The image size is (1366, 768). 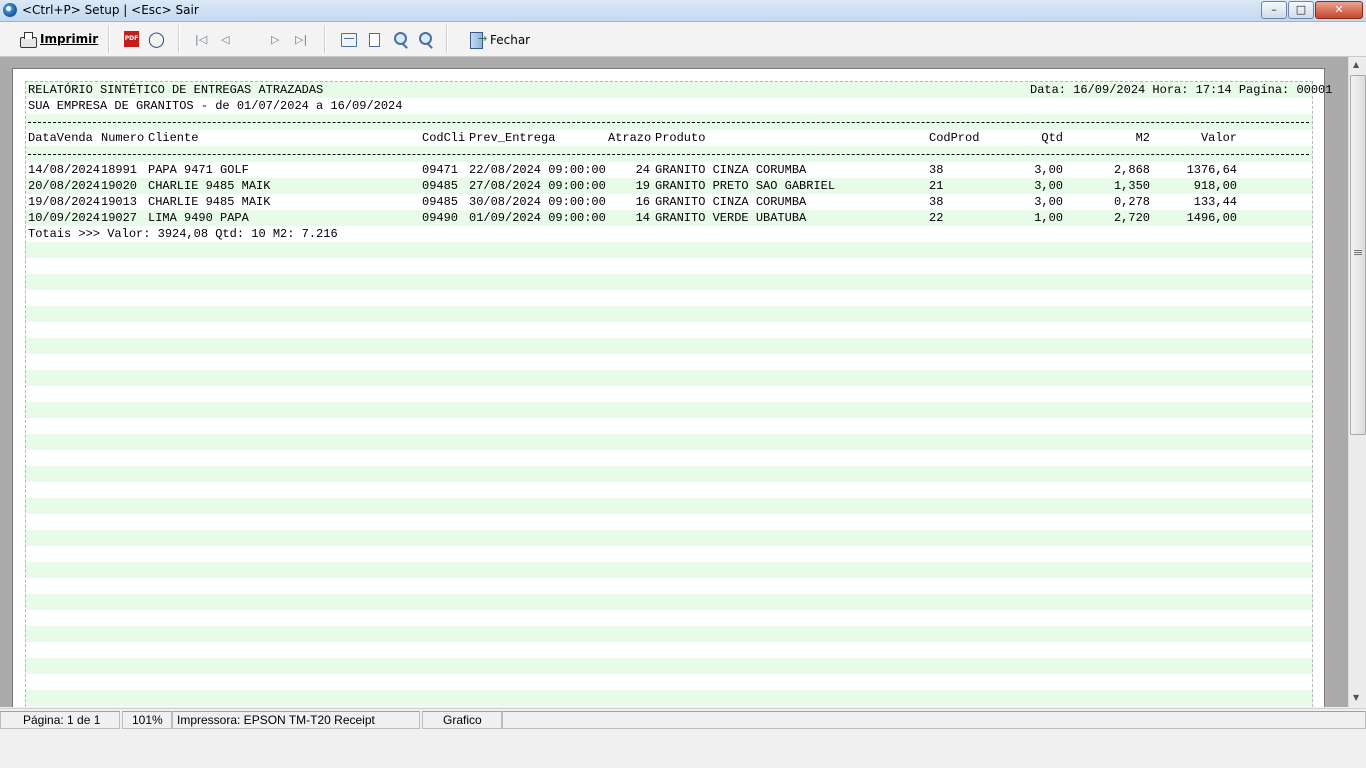 I want to click on printer-icon, so click(x=28, y=40).